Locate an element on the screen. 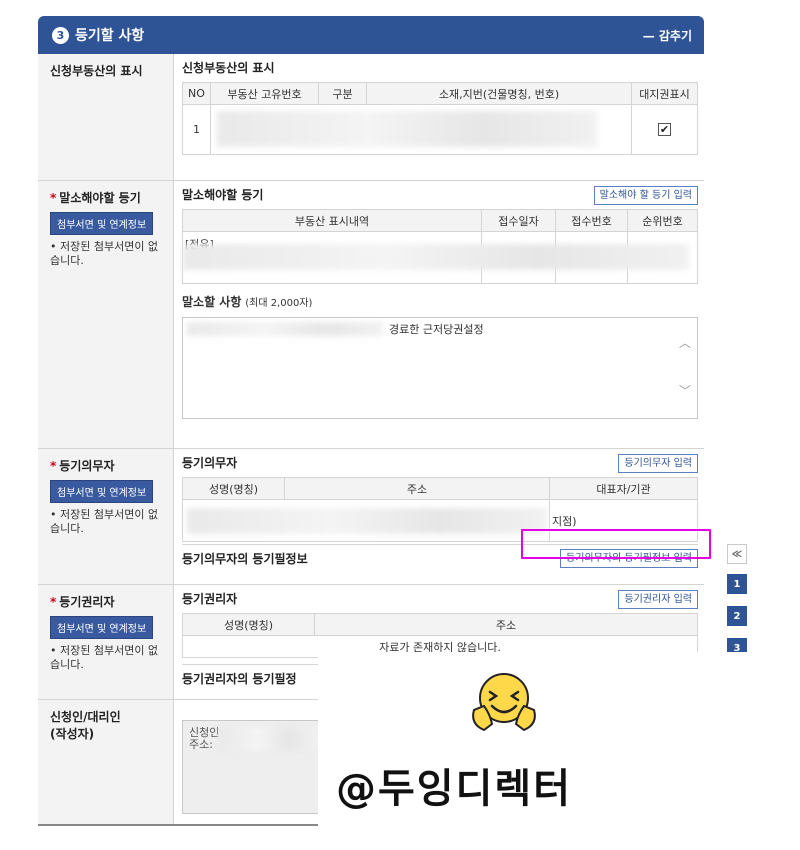  cancel-desc-cell: [전유] is located at coordinates (435, 257).